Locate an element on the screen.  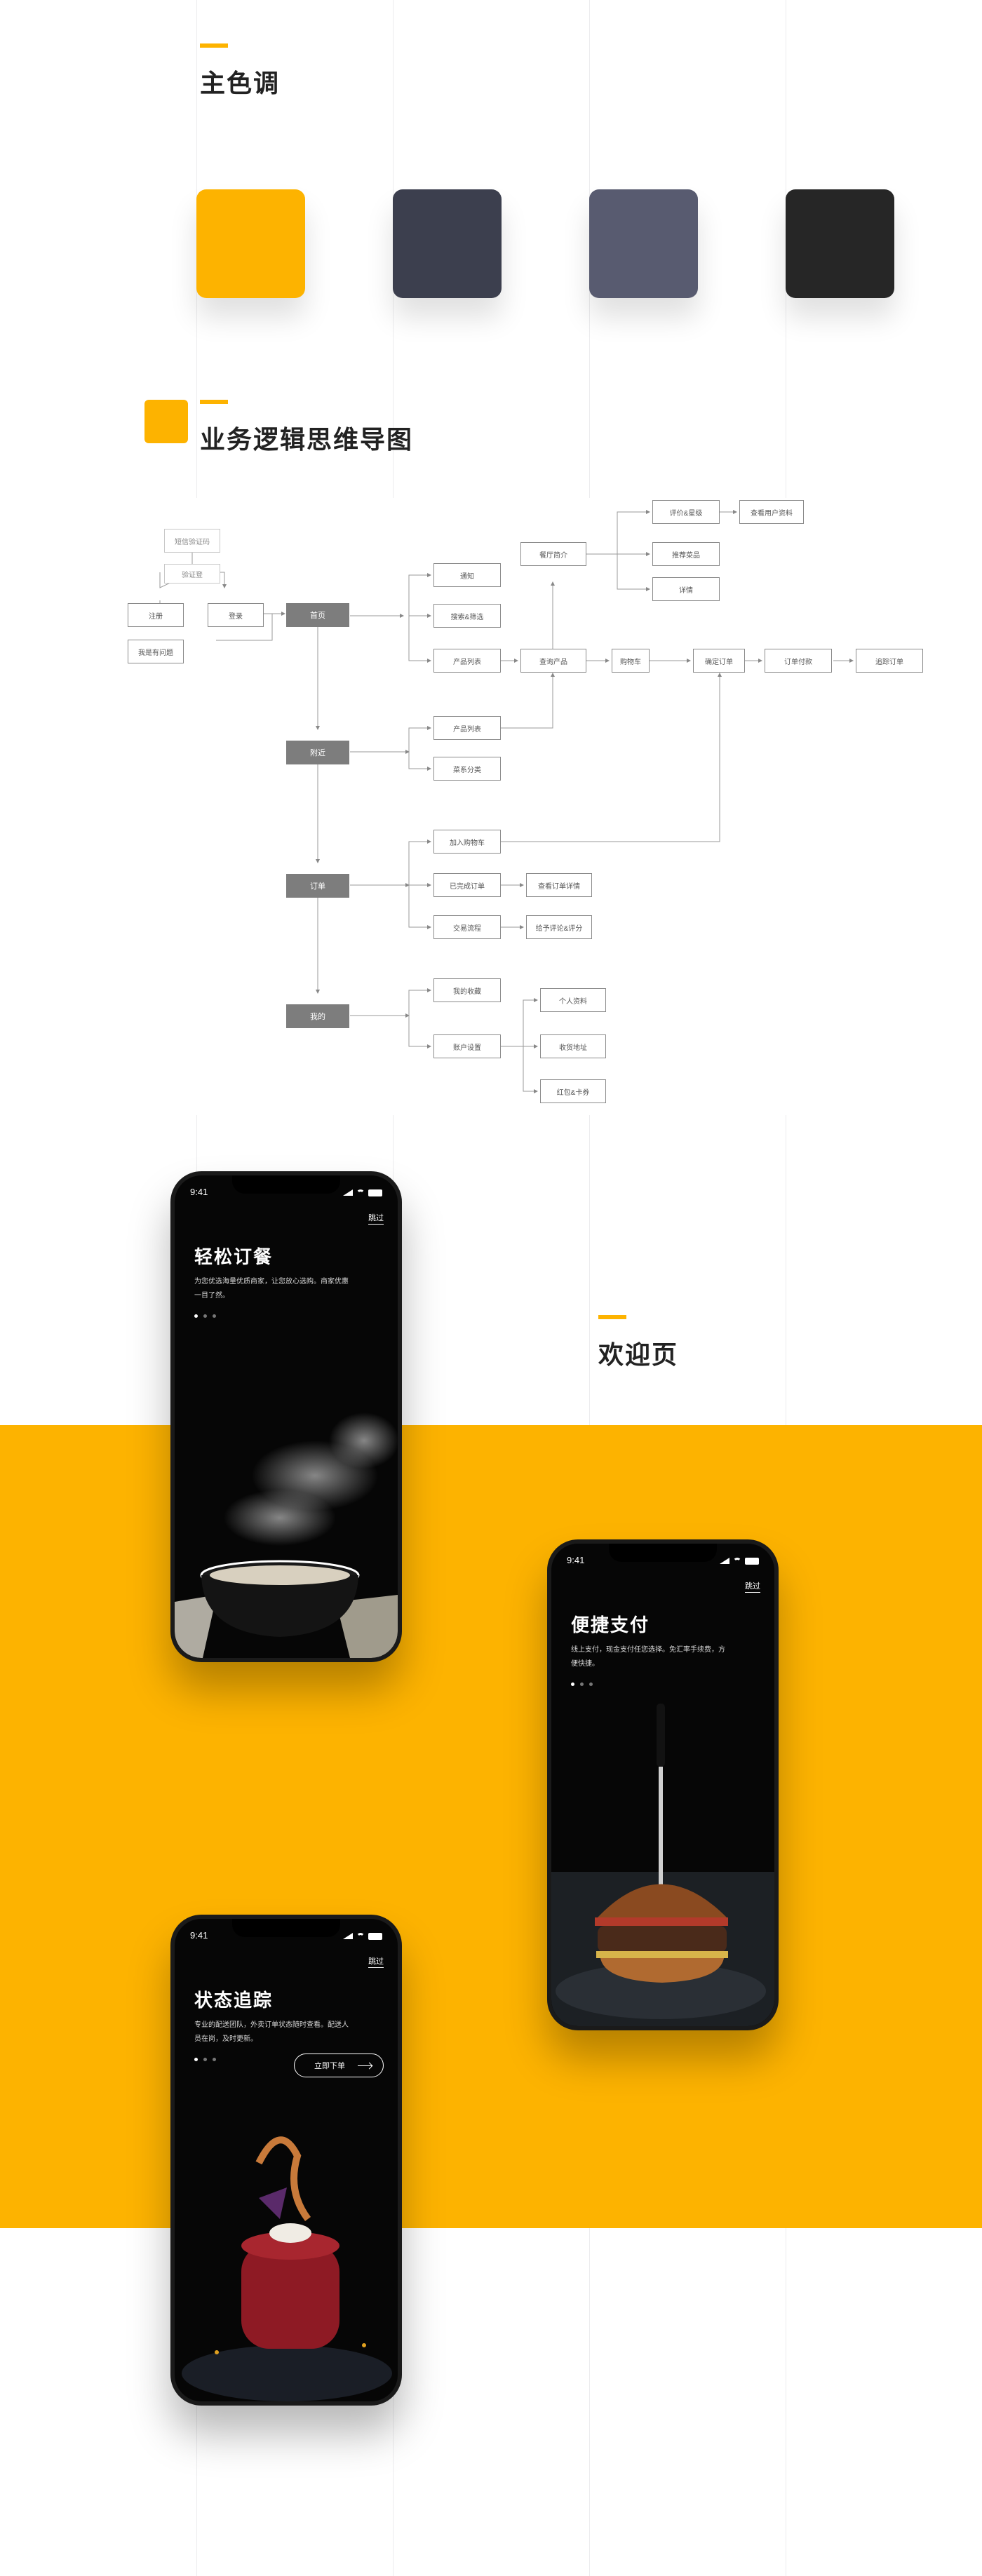
mindmap-title: 业务逻辑思维导图 is located at coordinates (307, 439).